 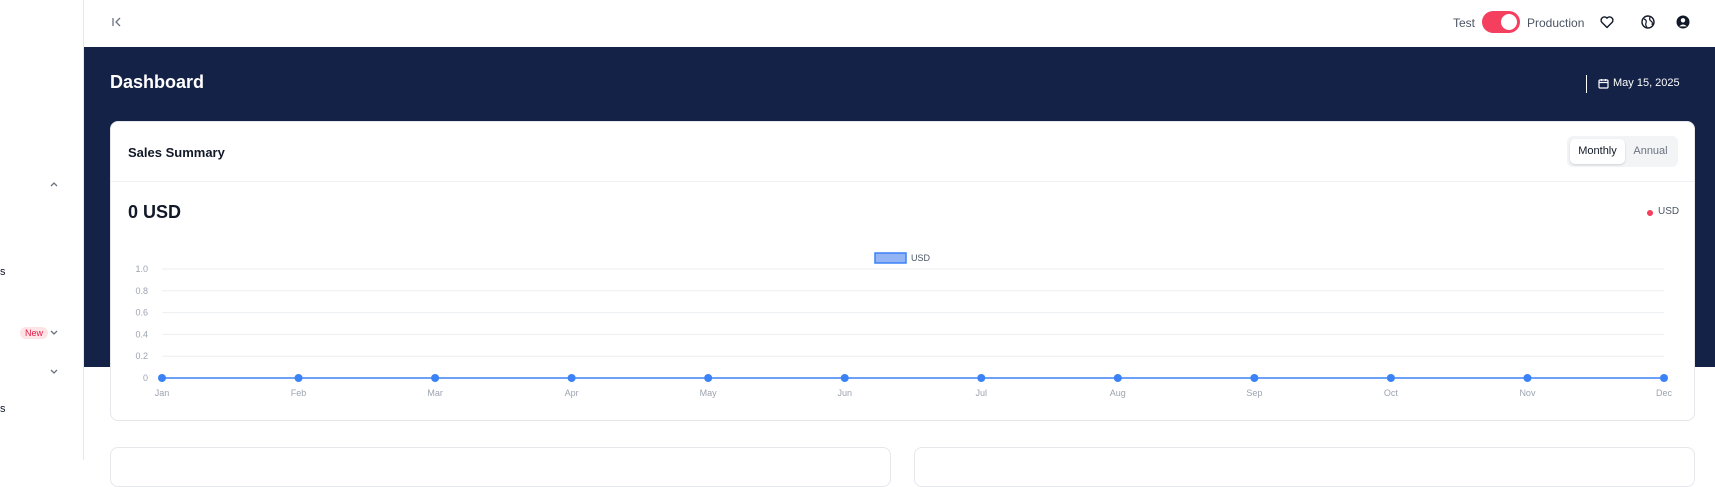 I want to click on period-switch: Monthly Annual, so click(x=1622, y=151).